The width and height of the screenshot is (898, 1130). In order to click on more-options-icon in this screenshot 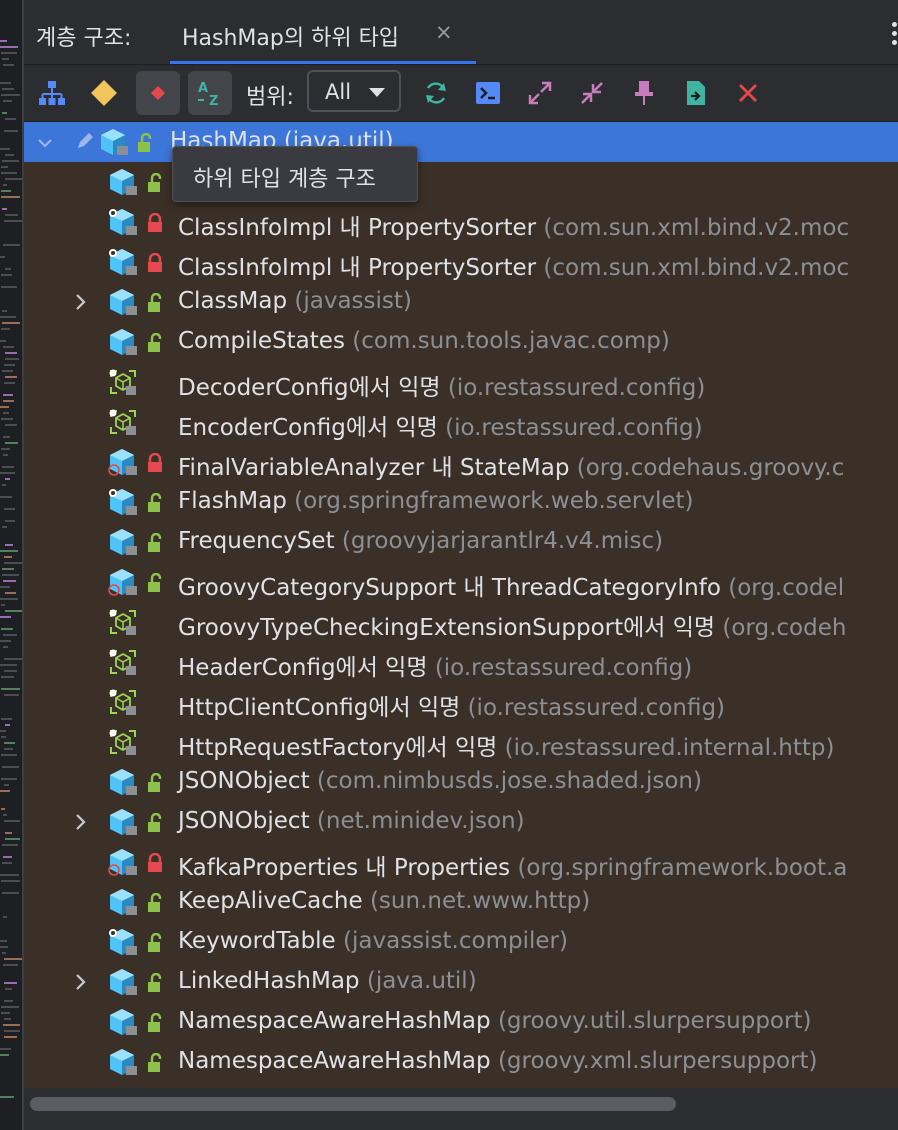, I will do `click(894, 35)`.